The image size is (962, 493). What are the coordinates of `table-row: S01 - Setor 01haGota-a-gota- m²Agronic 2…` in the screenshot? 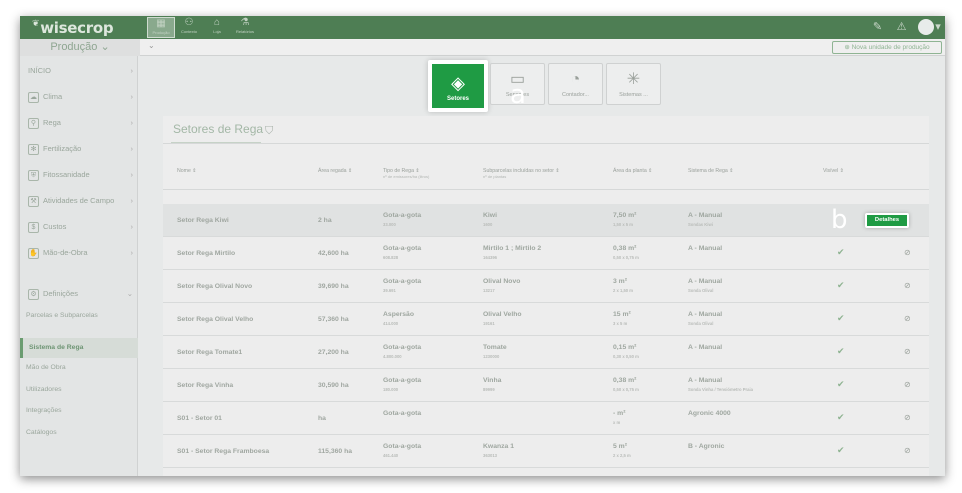 It's located at (546, 472).